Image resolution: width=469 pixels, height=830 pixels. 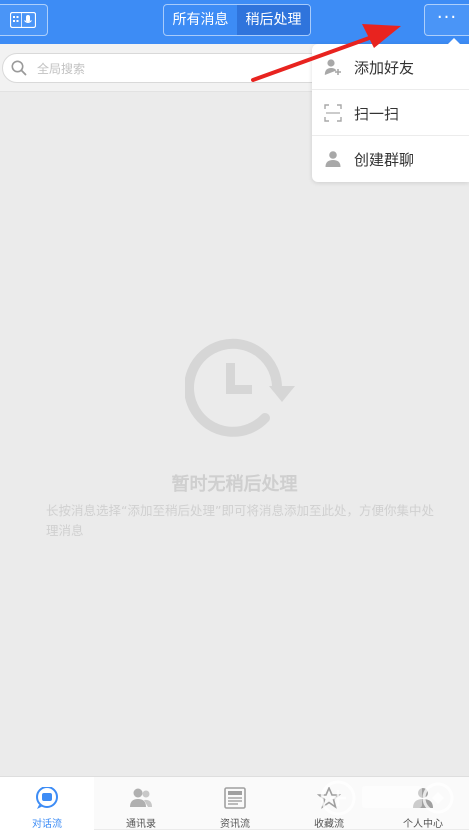 I want to click on menu-item-label: 扫一扫, so click(x=377, y=114).